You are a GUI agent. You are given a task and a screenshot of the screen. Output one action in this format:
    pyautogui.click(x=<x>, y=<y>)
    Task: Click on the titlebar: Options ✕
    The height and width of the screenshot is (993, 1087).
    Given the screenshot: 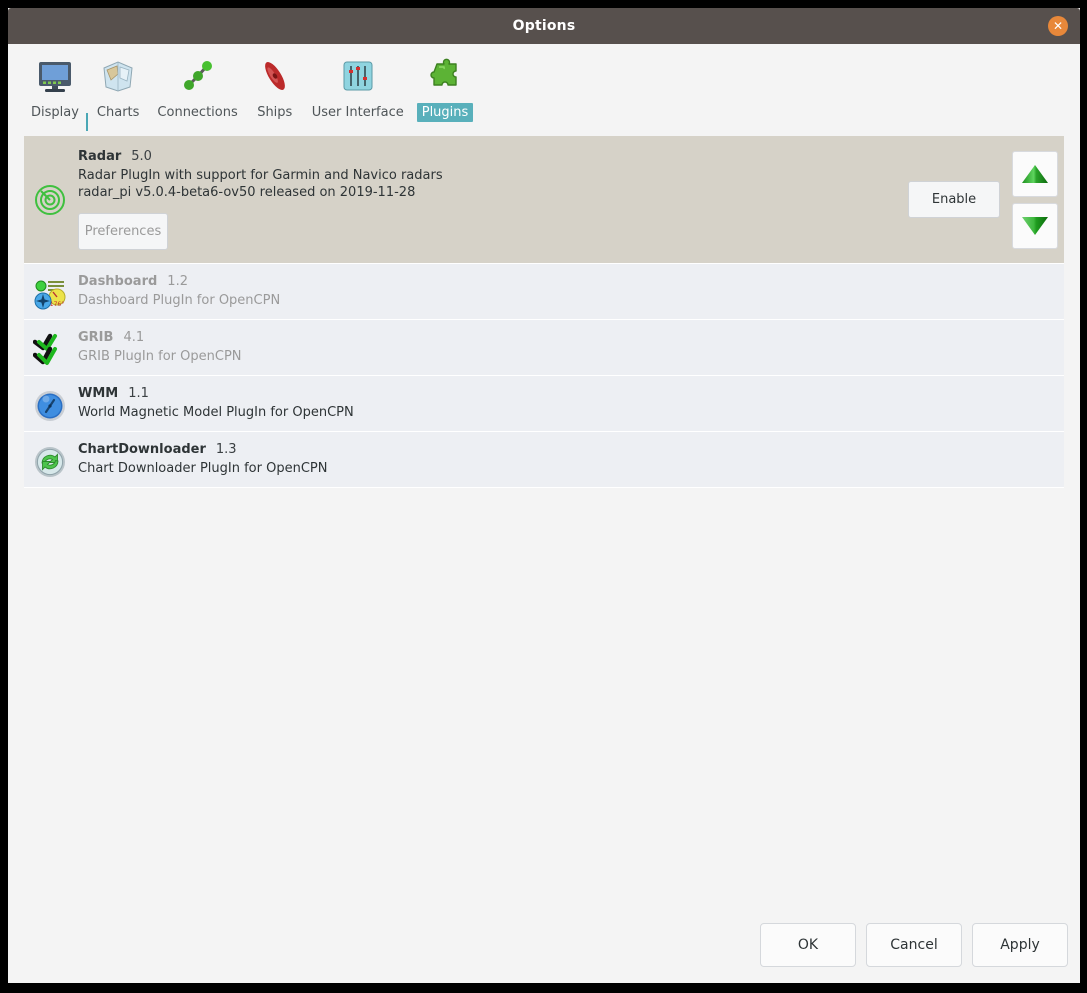 What is the action you would take?
    pyautogui.click(x=544, y=26)
    